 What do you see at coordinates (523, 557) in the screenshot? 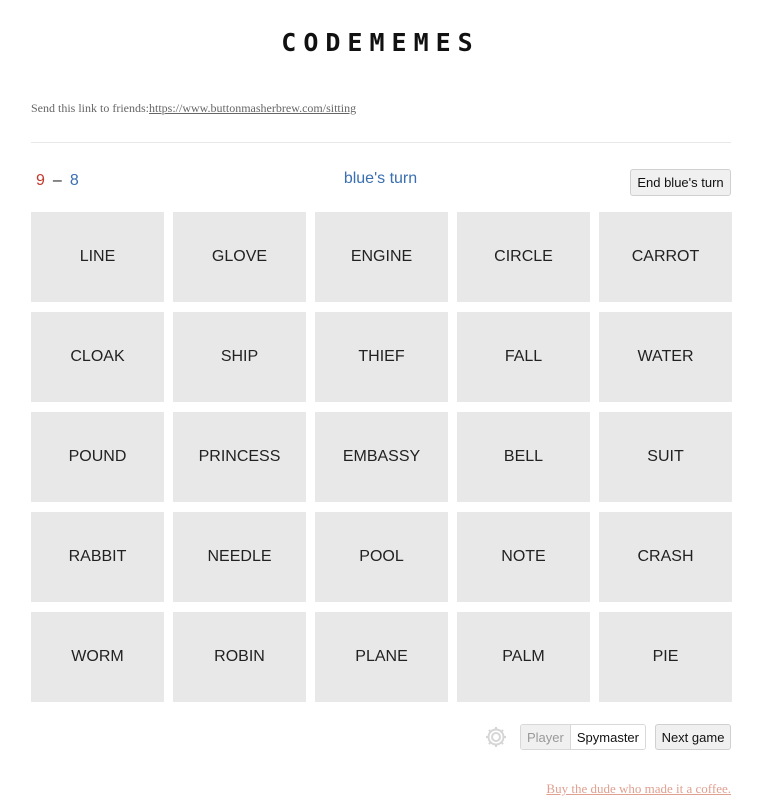
I see `word-card: NOTE` at bounding box center [523, 557].